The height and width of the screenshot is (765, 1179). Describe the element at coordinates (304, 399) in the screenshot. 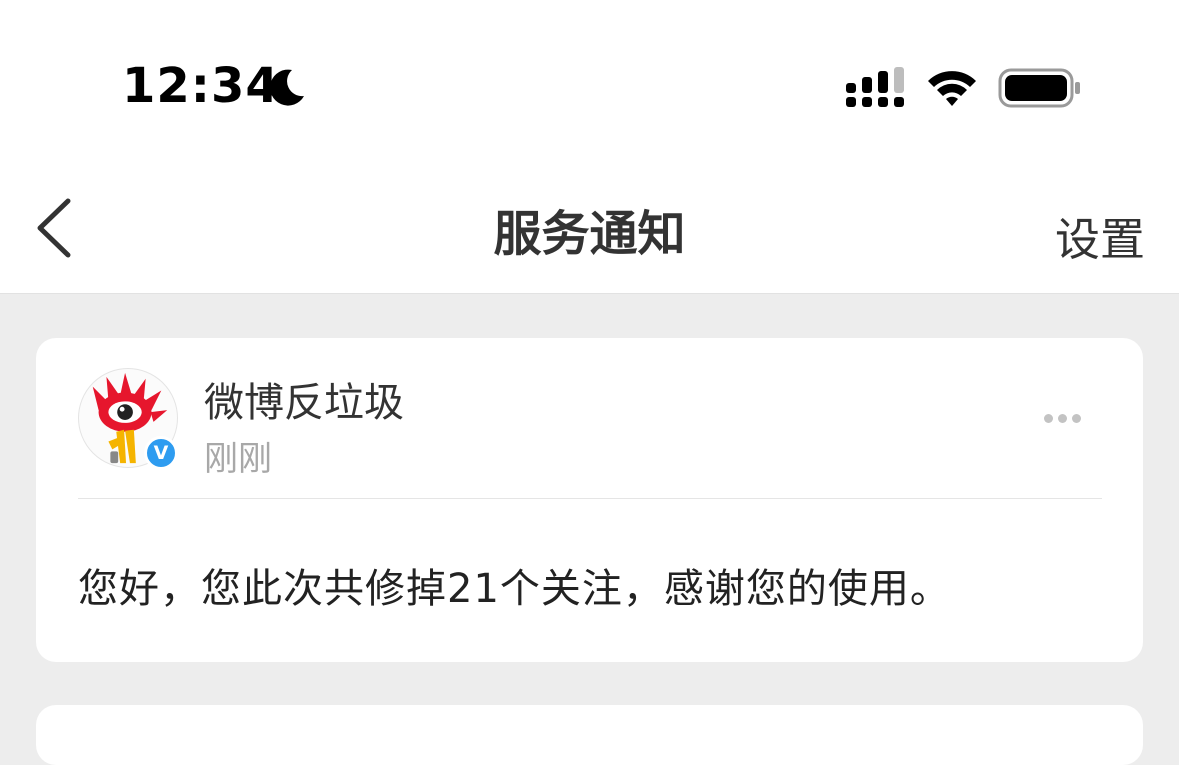

I see `sender-name: 微博反垃圾` at that location.